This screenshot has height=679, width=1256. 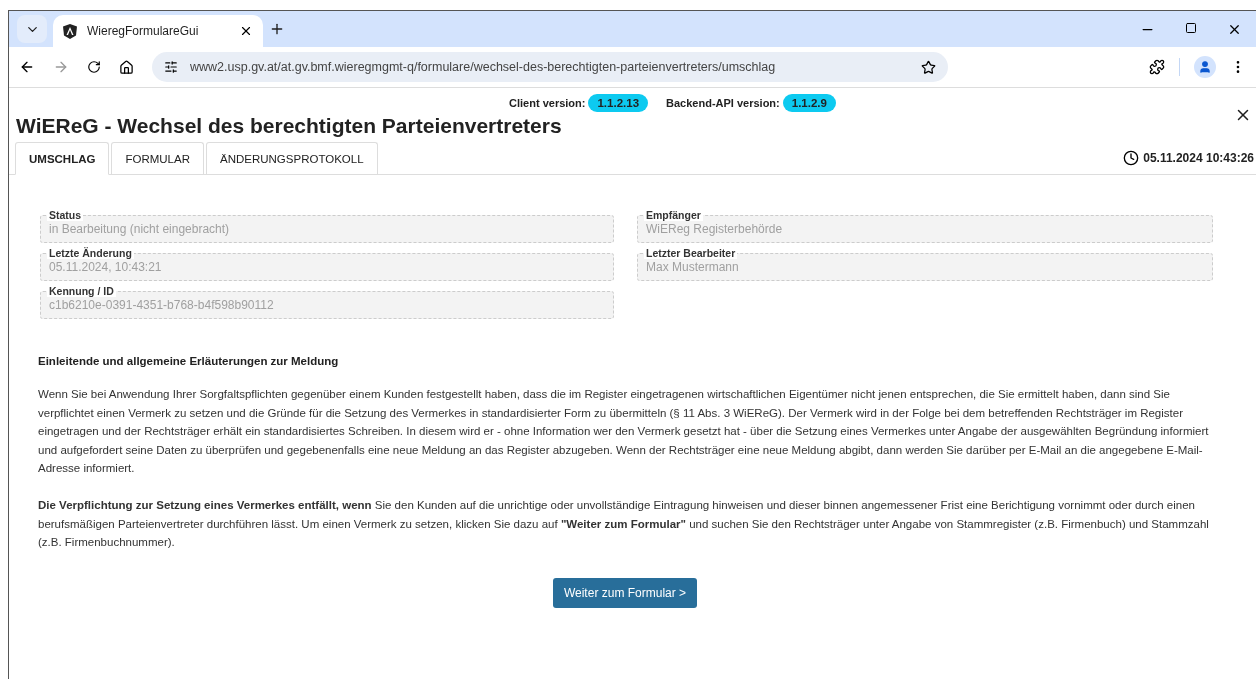 What do you see at coordinates (624, 524) in the screenshot?
I see `paragraph: Die Verpflichtung zur Setzung eines Vermerkes entfällt, wenn Sie den Kunden auf die unrichtige oder unvollständige Eintragung hinweisen und dieser binnen angemessener Frist eine Berichtigung vornimmt oder durch einen berufsmäßigen Parteienvertreter durchführen lässt. Um einen Vermerk zu setzen, klicken Sie dazu auf "Weiter zum Formular" und suchen Sie den Rechtsträger unter Angabe von Stammregister (z.B. Firmenbuch) und Stammzahl (z.B. Firmenbuchnummer).` at bounding box center [624, 524].